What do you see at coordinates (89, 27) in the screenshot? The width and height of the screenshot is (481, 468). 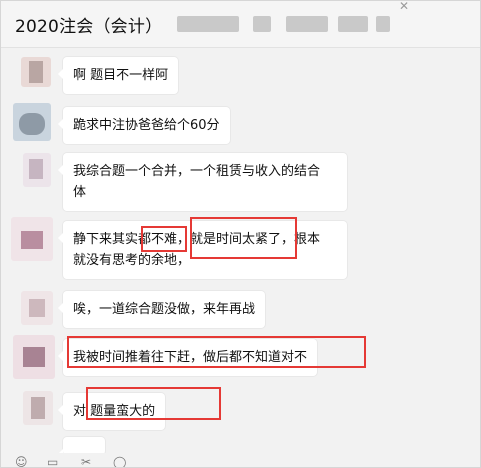 I see `chat-title: 2020注会（会计）` at bounding box center [89, 27].